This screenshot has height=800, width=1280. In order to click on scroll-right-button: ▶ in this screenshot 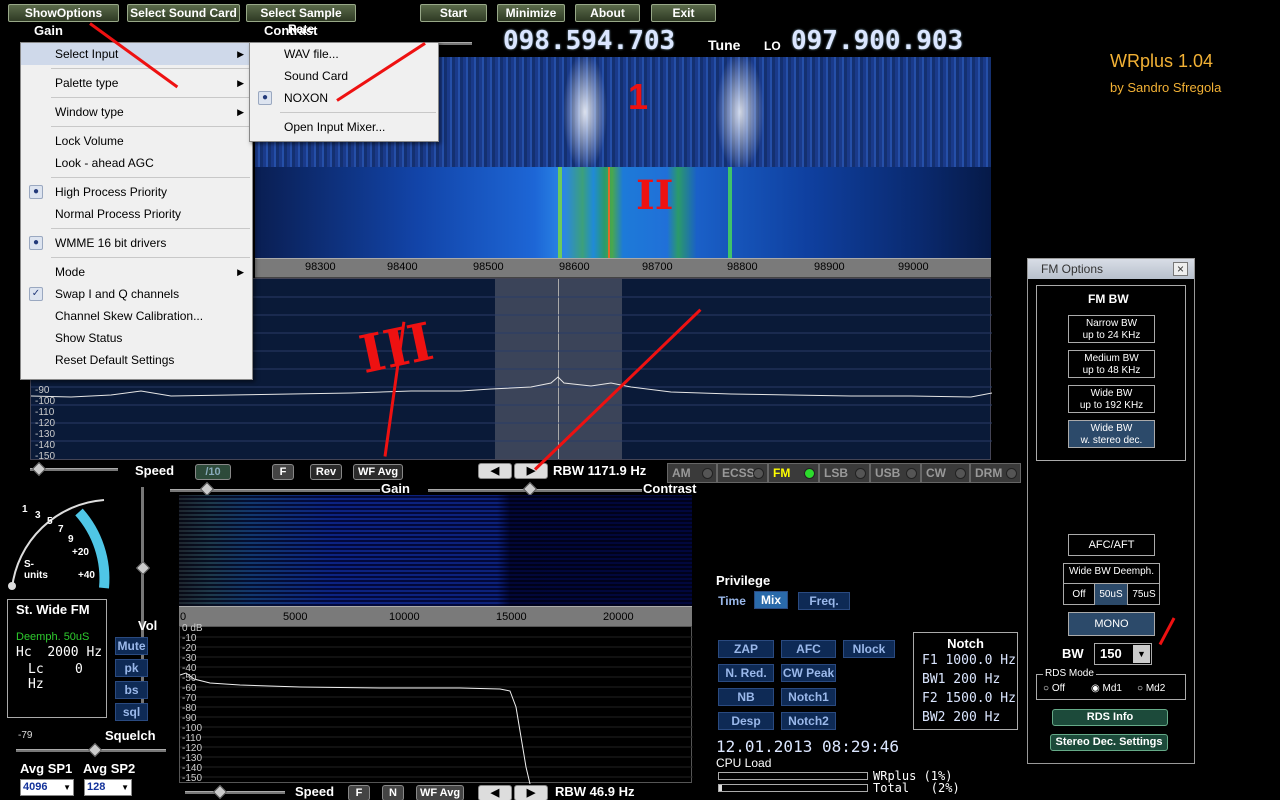, I will do `click(531, 471)`.